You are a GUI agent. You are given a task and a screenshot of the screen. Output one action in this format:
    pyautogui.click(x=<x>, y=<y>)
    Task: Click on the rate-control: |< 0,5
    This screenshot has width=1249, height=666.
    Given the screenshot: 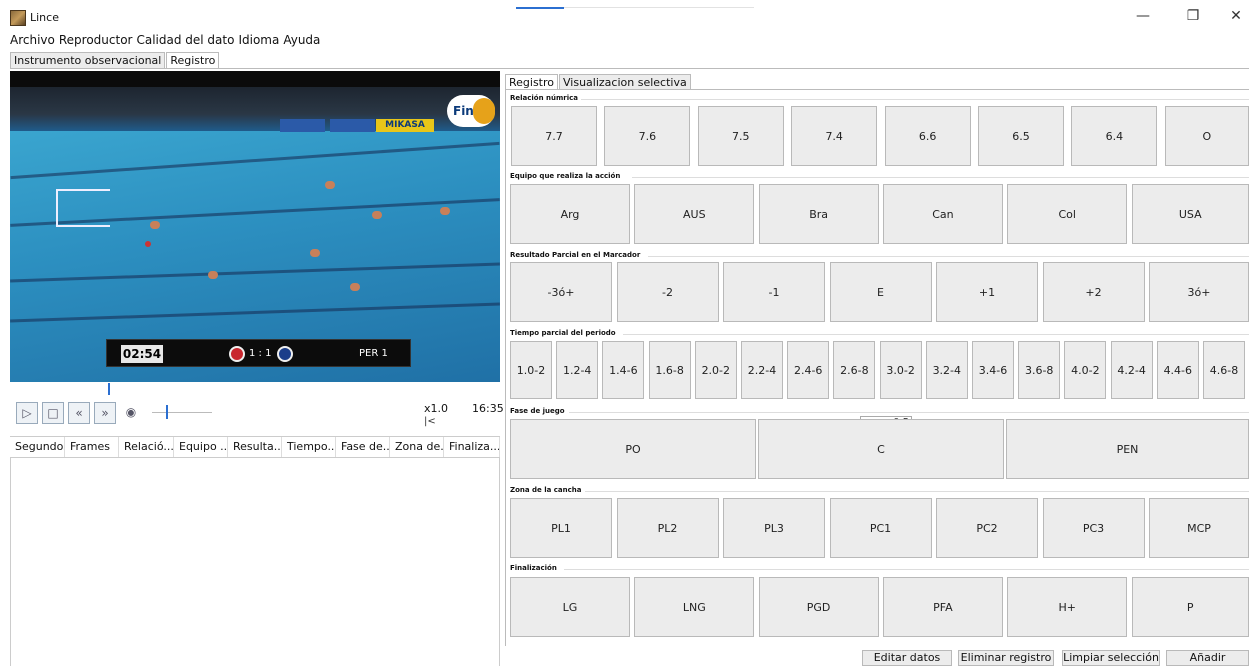 What is the action you would take?
    pyautogui.click(x=668, y=422)
    